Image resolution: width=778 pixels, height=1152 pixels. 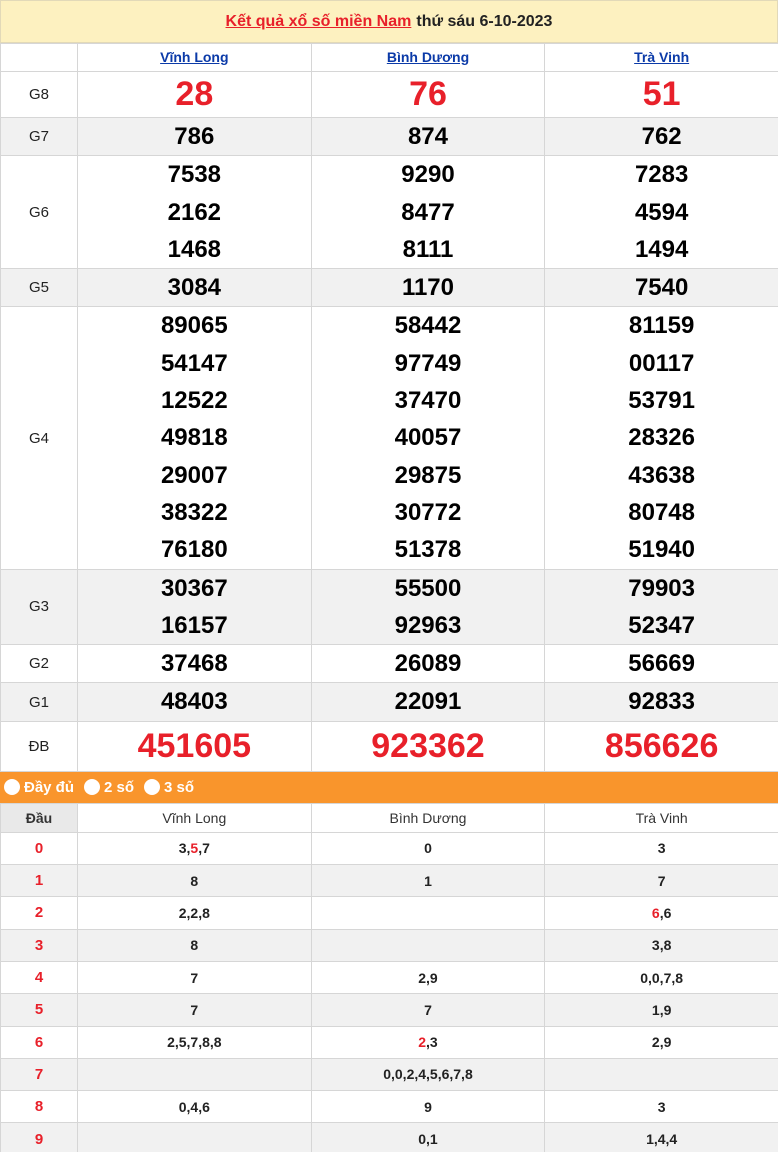 What do you see at coordinates (661, 607) in the screenshot?
I see `prize-cell: 79903 52347` at bounding box center [661, 607].